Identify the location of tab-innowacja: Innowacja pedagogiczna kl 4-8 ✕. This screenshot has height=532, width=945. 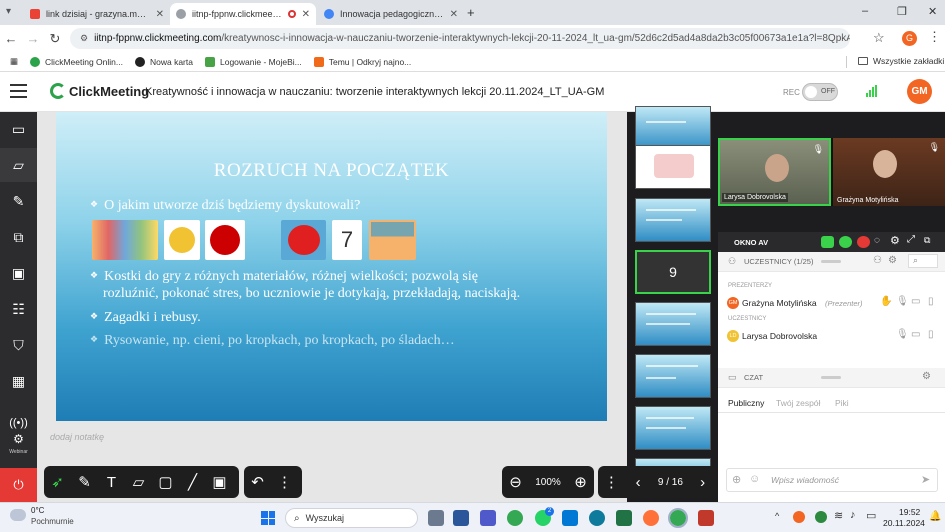
(391, 14).